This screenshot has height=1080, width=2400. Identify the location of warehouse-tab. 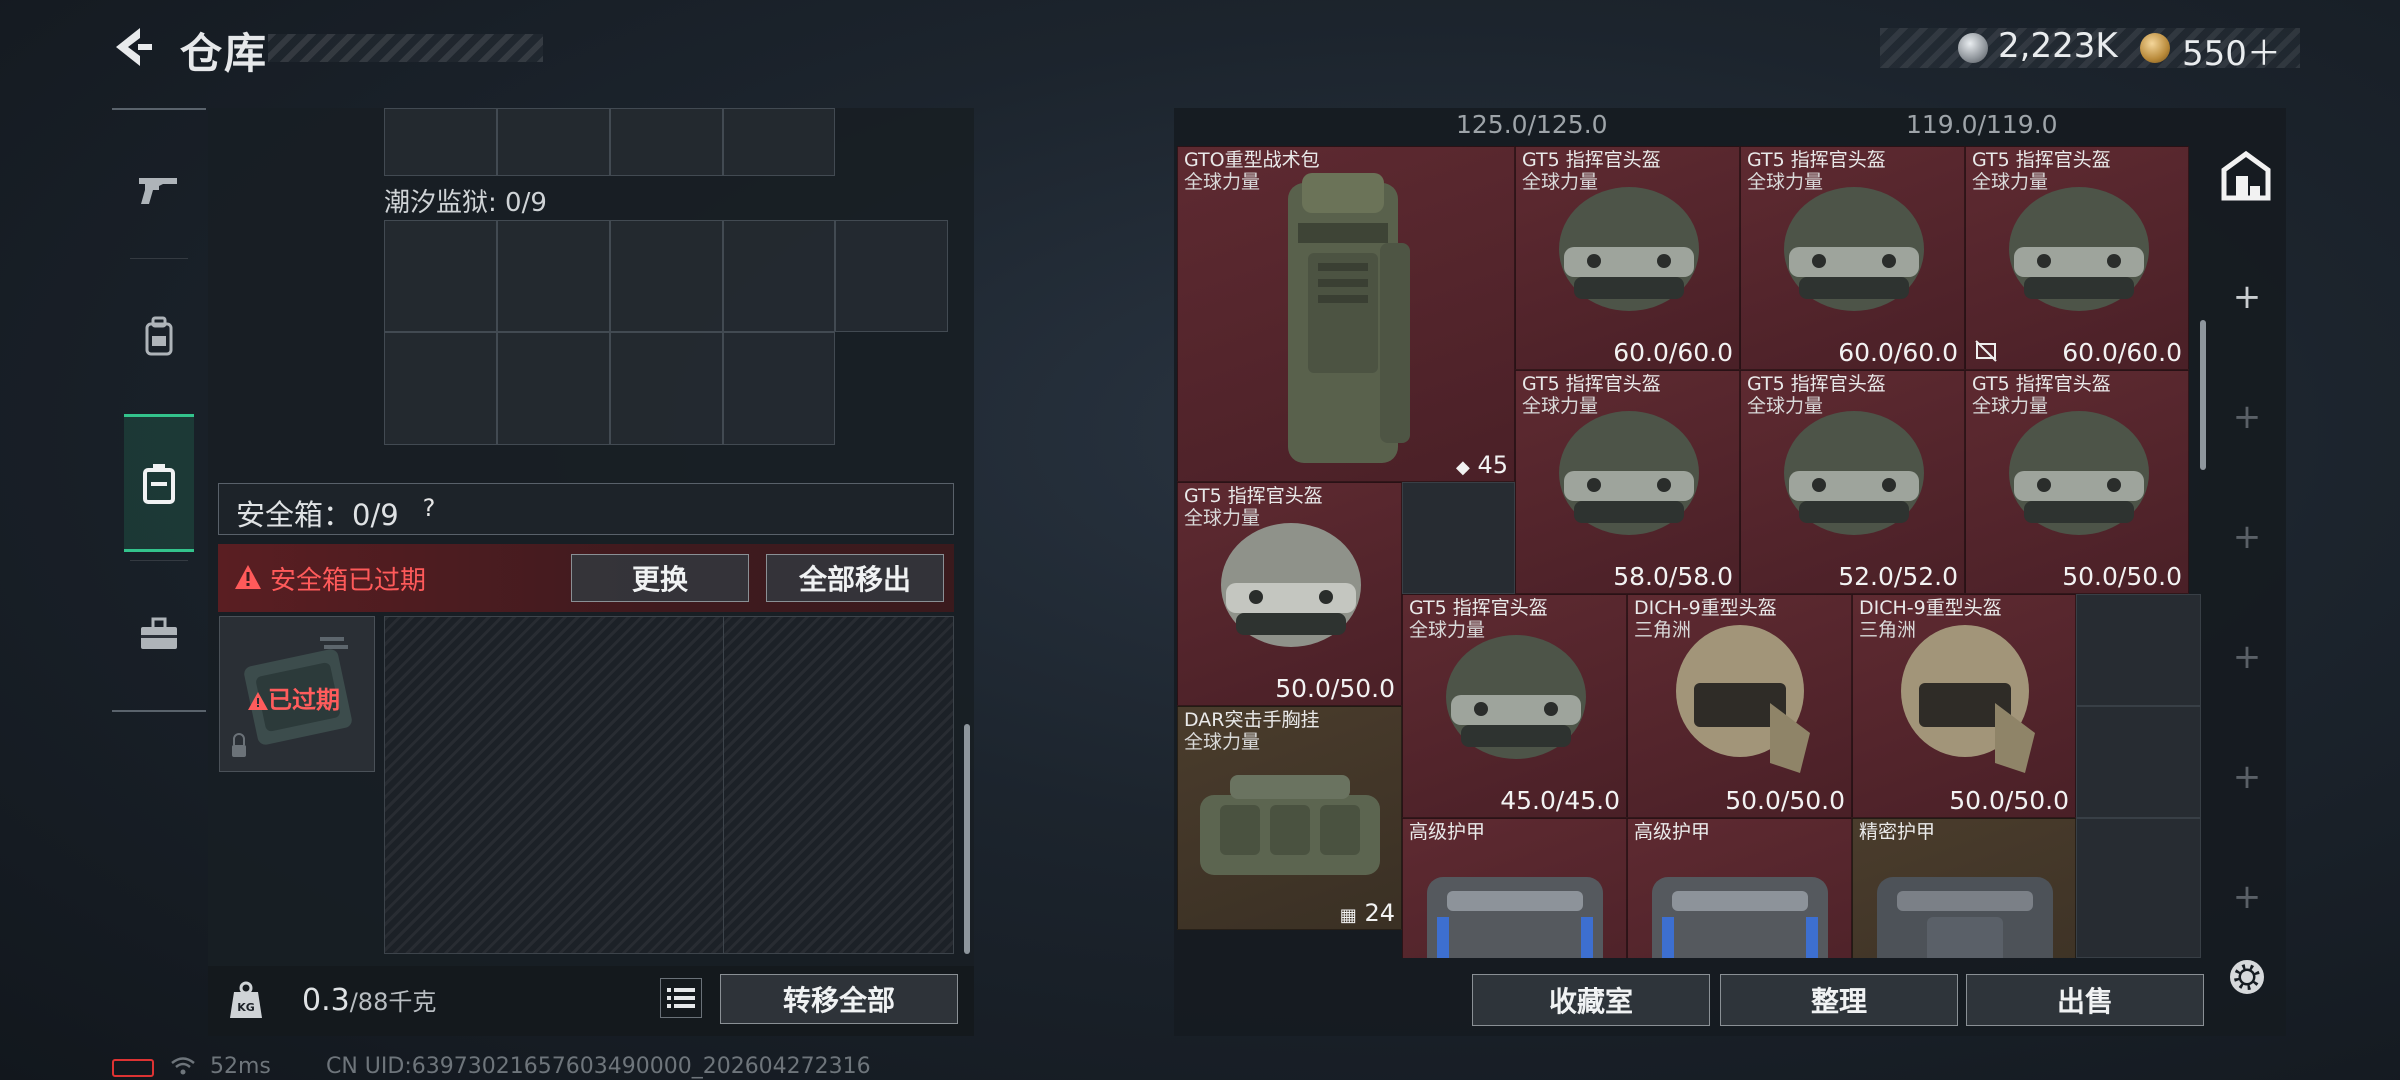
(2246, 176).